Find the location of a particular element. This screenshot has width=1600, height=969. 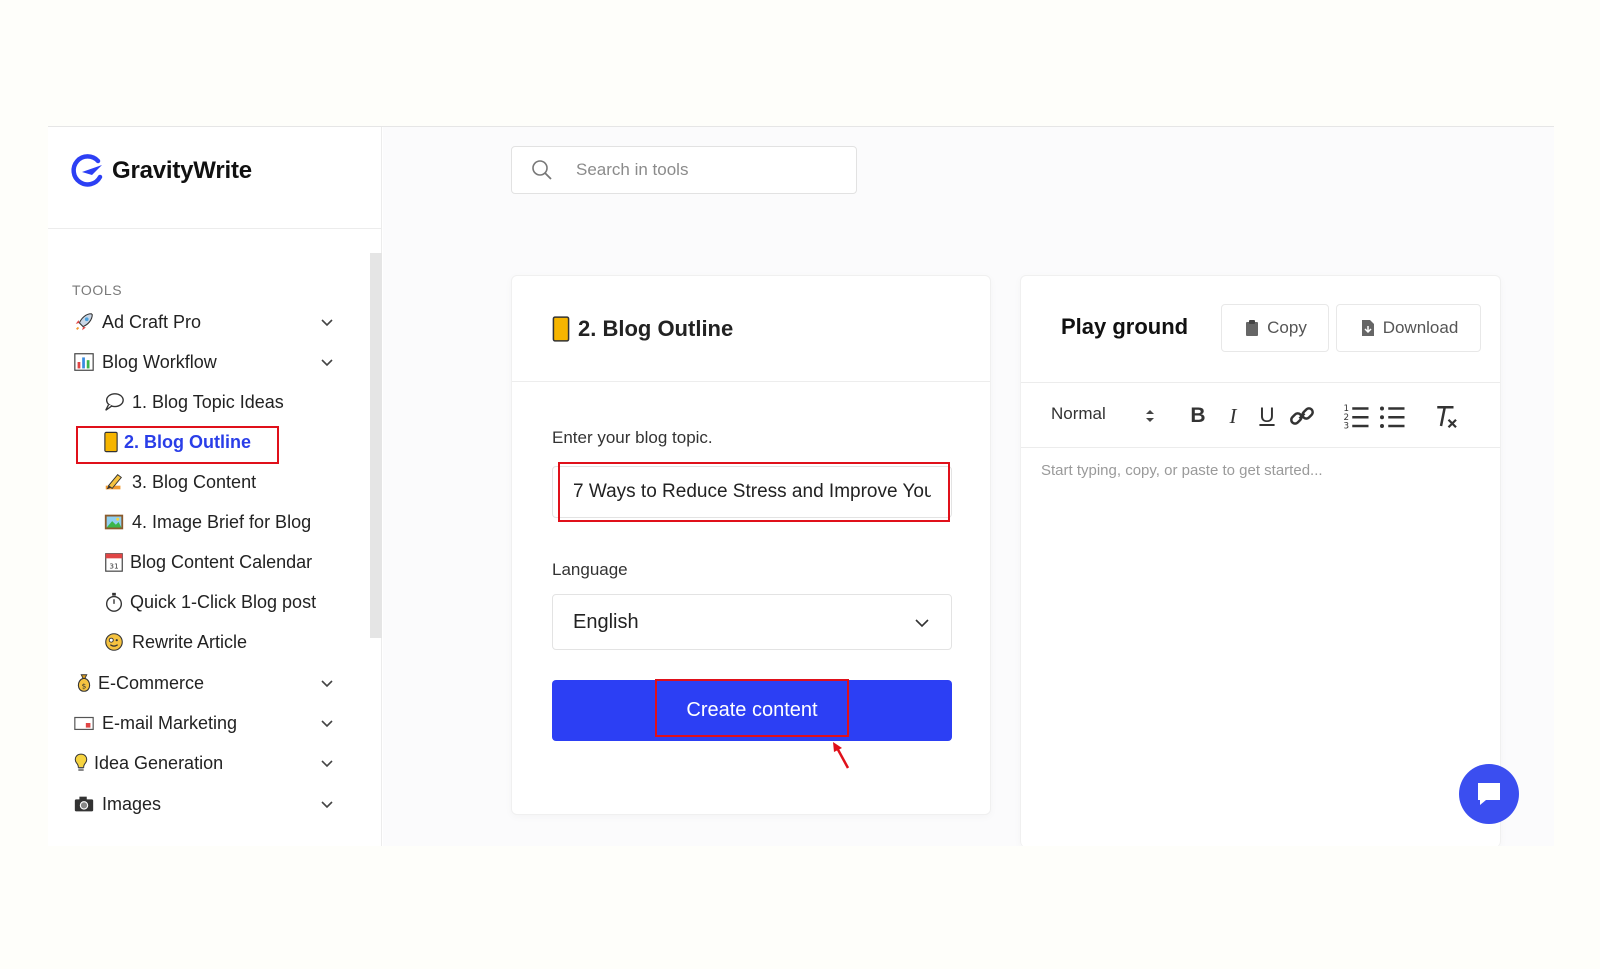

chat-widget-button is located at coordinates (1489, 794).